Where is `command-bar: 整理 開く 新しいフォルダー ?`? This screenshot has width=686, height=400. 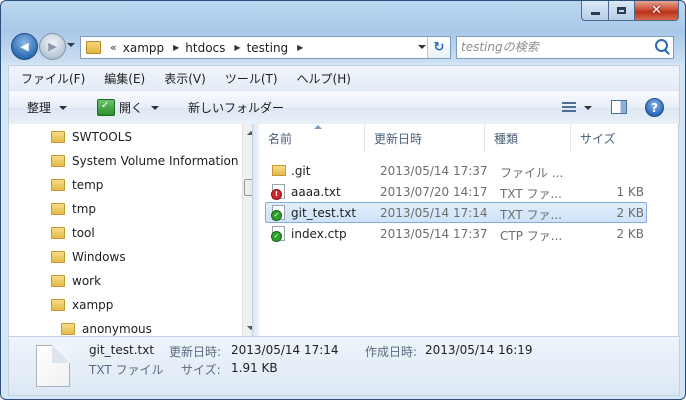
command-bar: 整理 開く 新しいフォルダー ? is located at coordinates (344, 107).